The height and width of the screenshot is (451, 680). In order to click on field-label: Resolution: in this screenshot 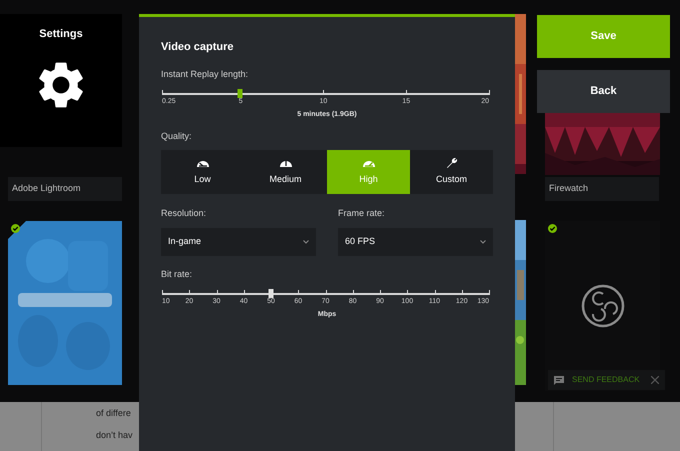, I will do `click(184, 213)`.